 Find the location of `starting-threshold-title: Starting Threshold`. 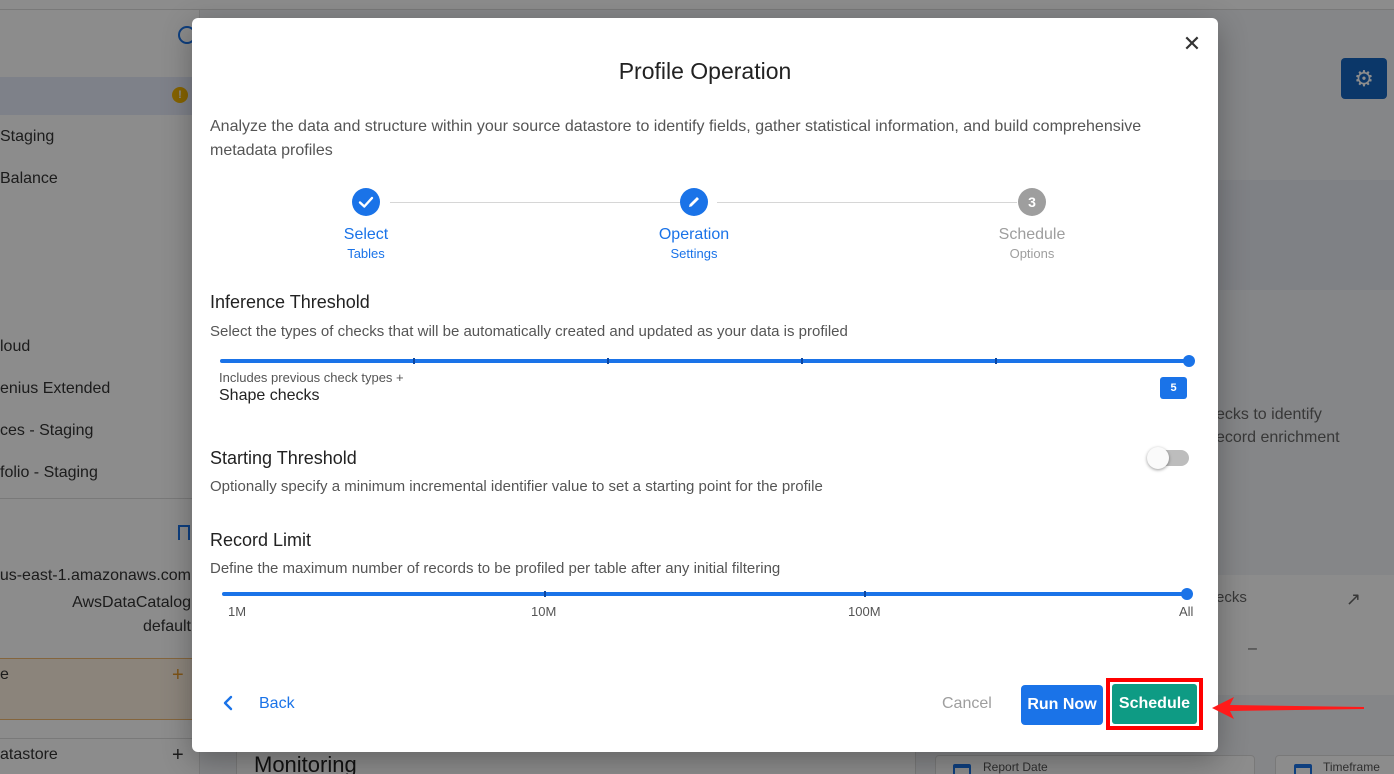

starting-threshold-title: Starting Threshold is located at coordinates (283, 458).